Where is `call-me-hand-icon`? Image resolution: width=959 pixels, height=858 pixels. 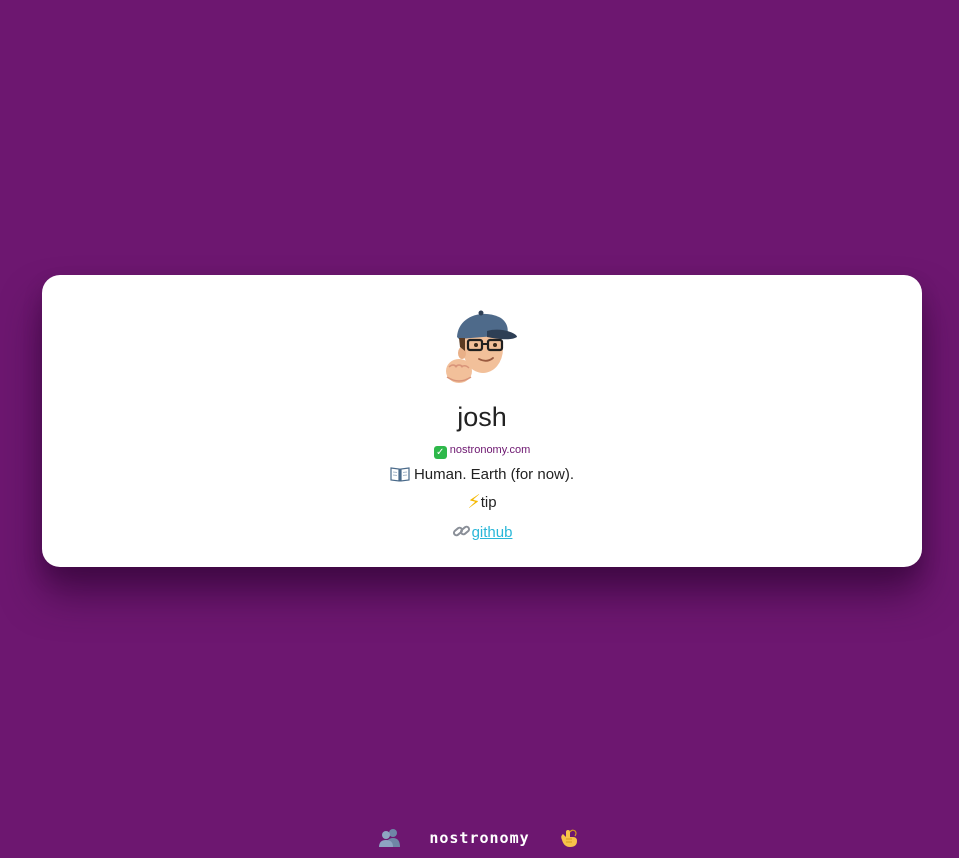 call-me-hand-icon is located at coordinates (569, 838).